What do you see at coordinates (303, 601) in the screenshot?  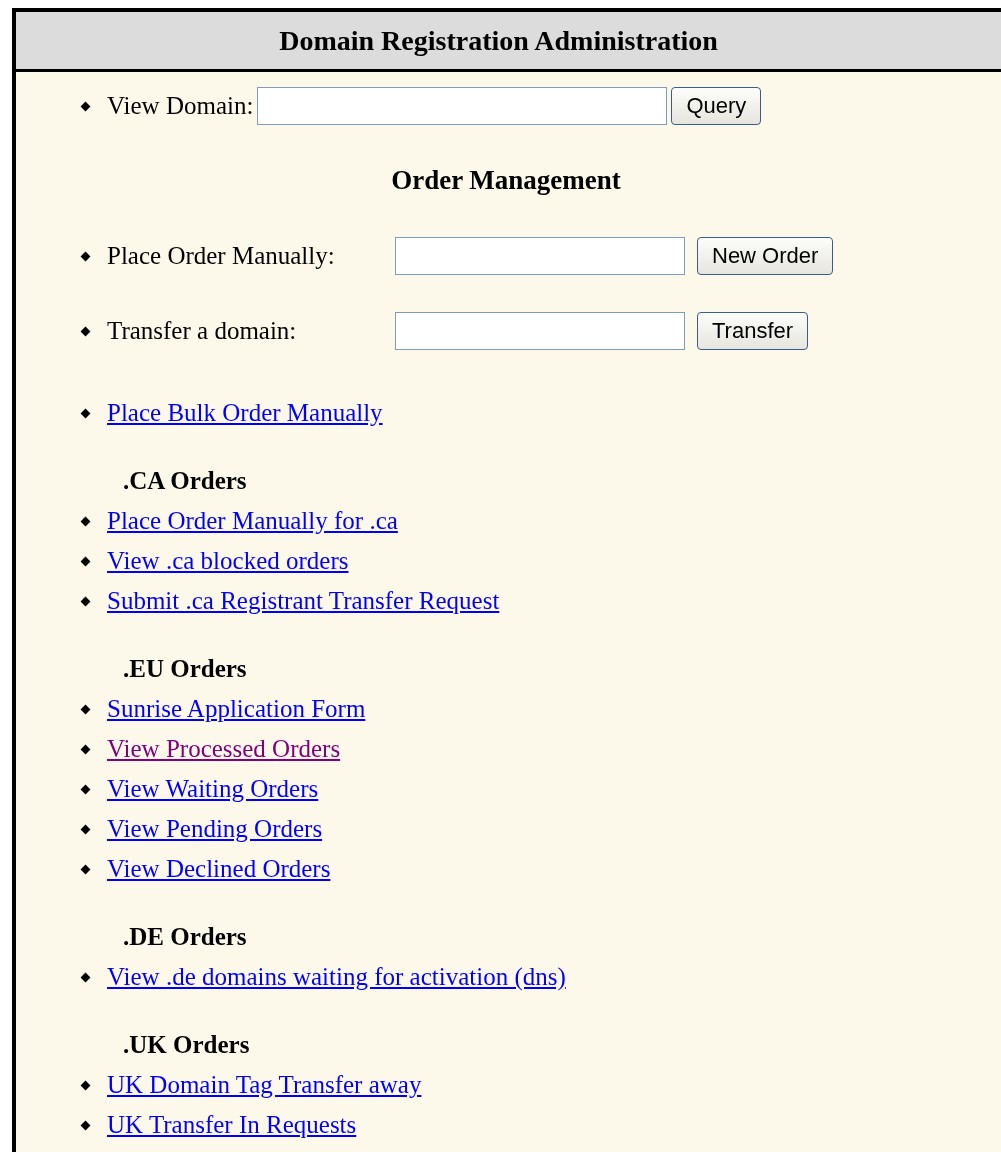 I see `link: Submit .ca Registrant Transfer Request` at bounding box center [303, 601].